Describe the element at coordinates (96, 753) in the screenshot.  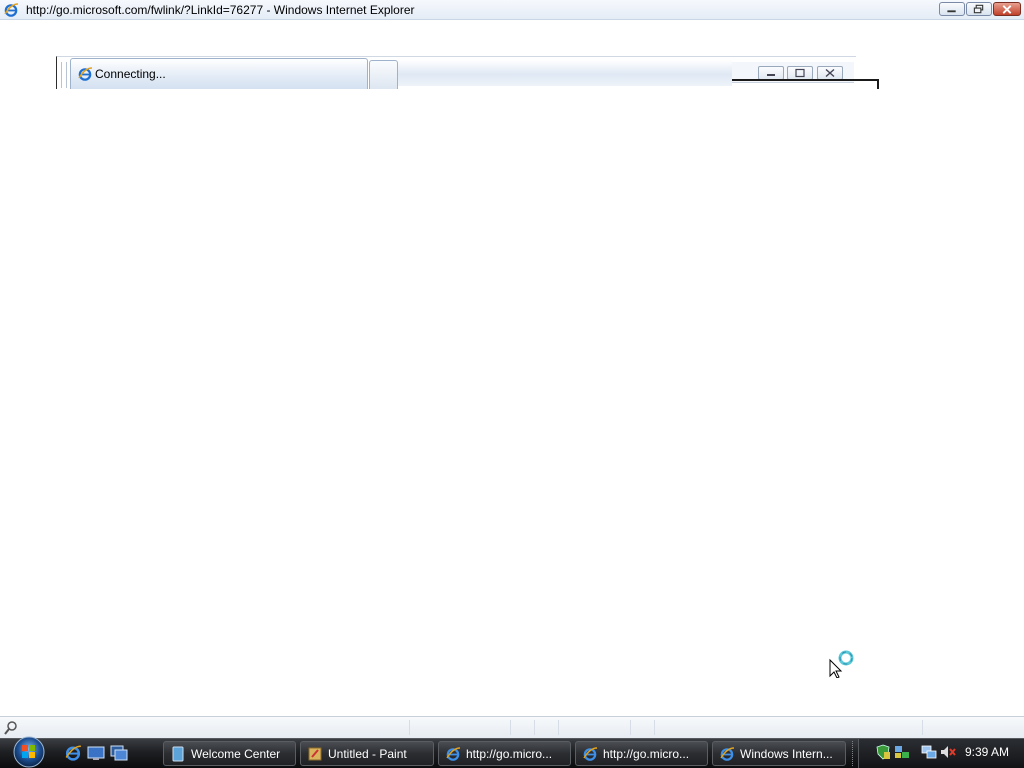
I see `show-desktop-icon` at that location.